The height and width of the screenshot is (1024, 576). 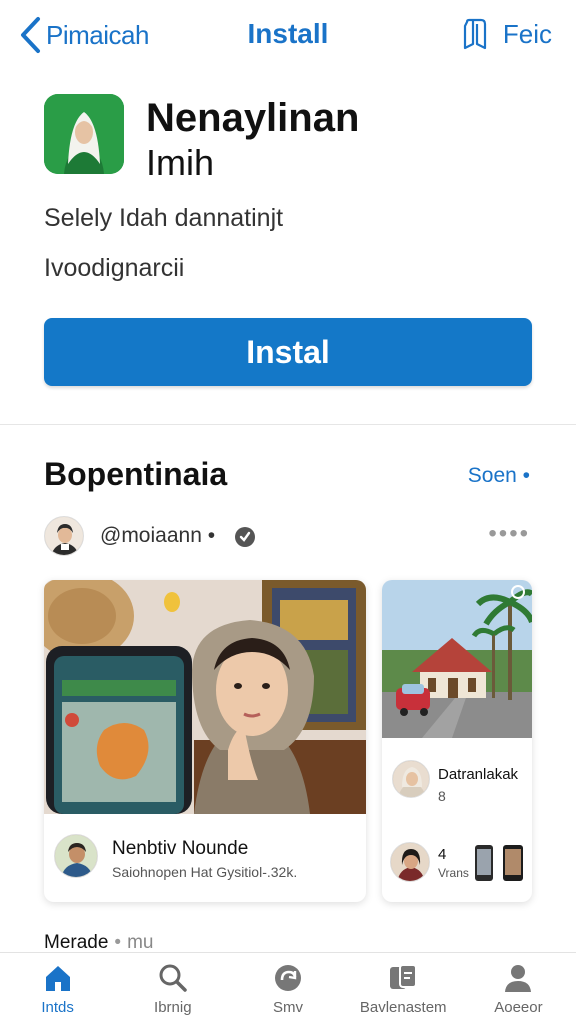 What do you see at coordinates (404, 976) in the screenshot?
I see `library-icon` at bounding box center [404, 976].